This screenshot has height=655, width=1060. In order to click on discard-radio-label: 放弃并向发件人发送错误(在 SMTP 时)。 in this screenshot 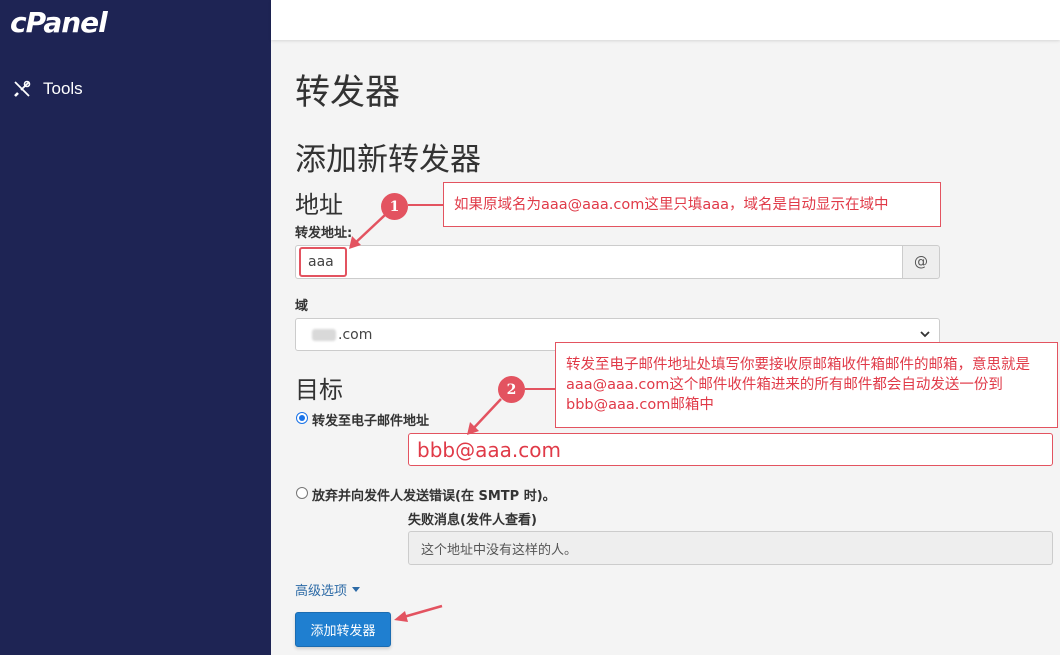, I will do `click(434, 494)`.